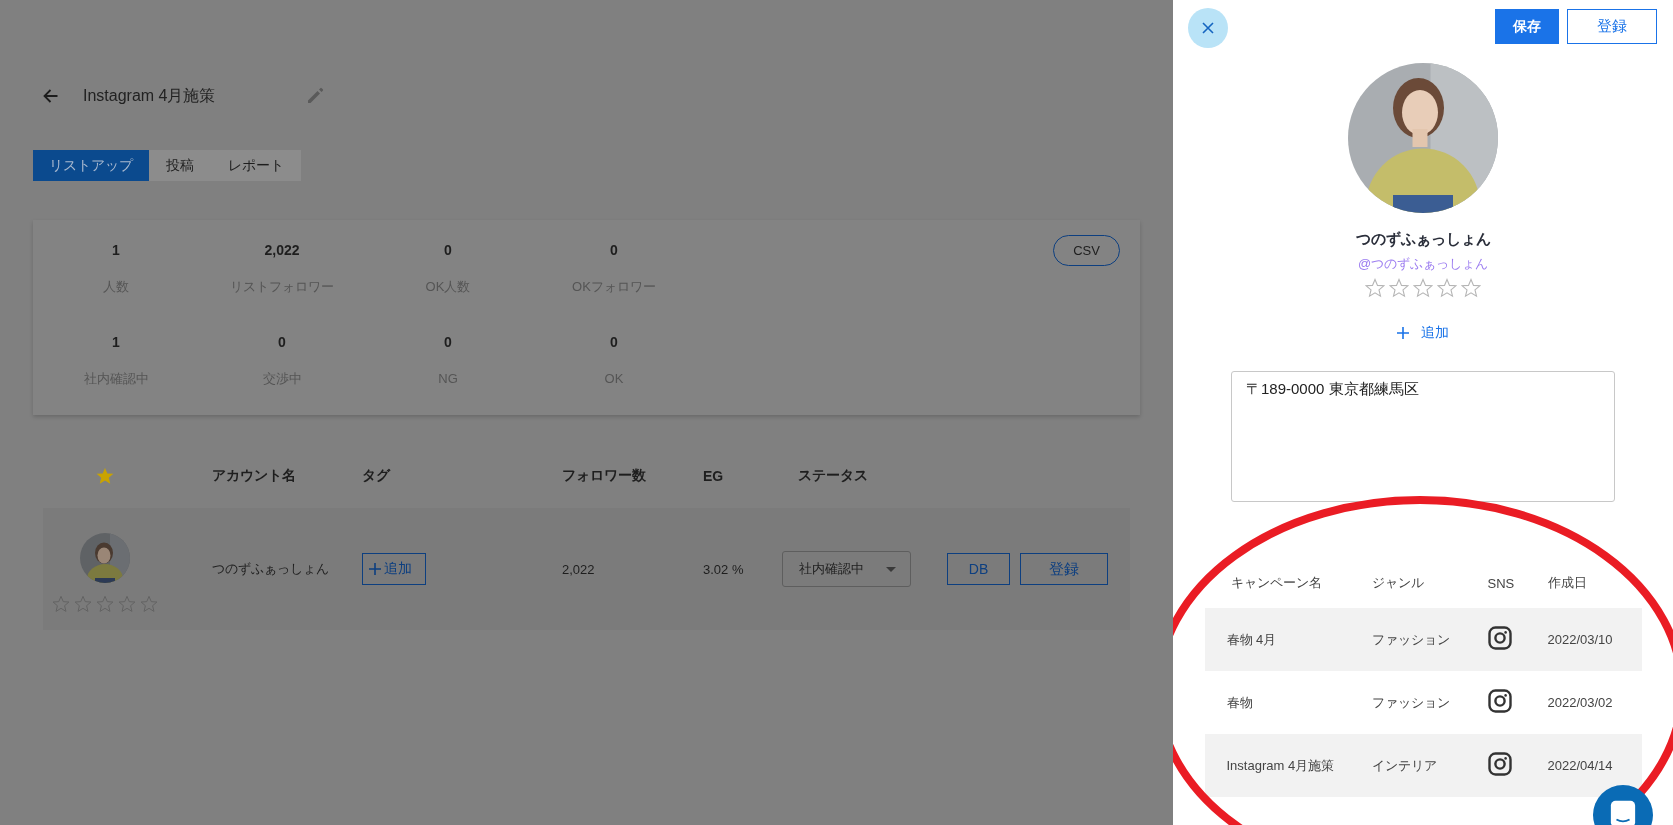 The height and width of the screenshot is (825, 1673). I want to click on drawer-button: 保存, so click(1527, 26).